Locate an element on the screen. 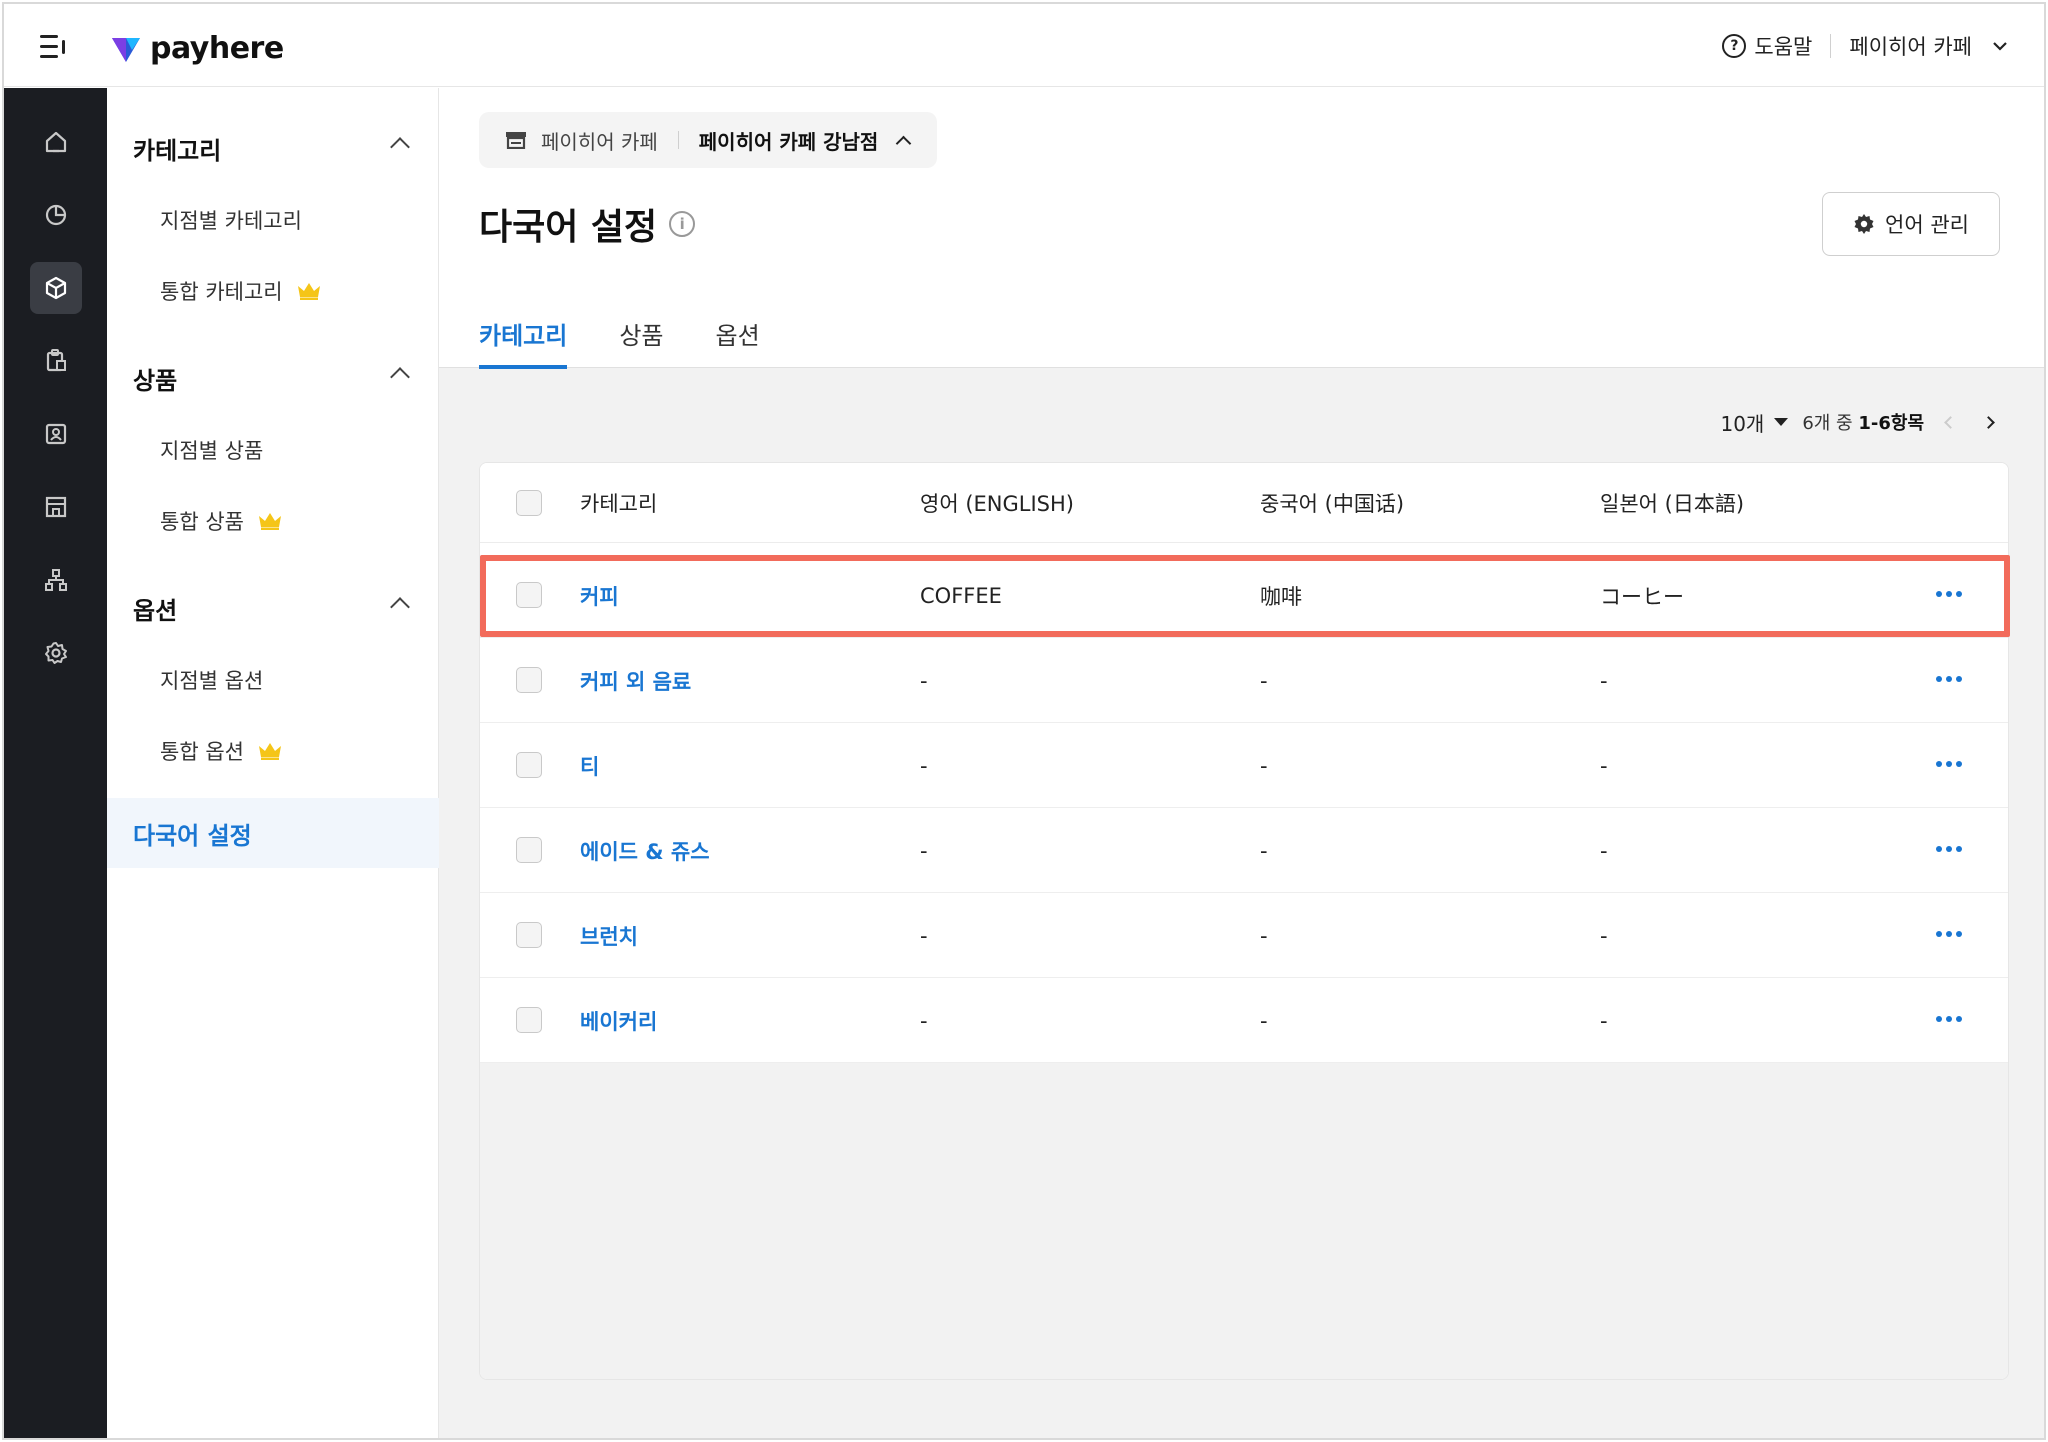 The height and width of the screenshot is (1442, 2048). category-name-link: 티 is located at coordinates (589, 765).